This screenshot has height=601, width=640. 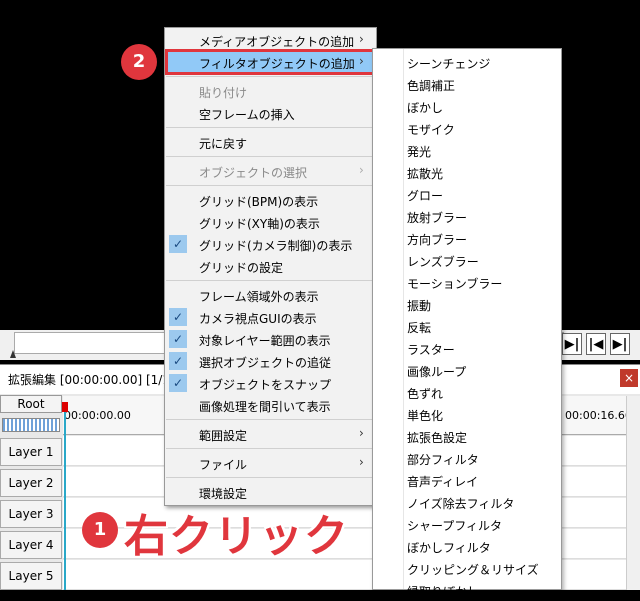 What do you see at coordinates (259, 297) in the screenshot?
I see `menu-item-label: フレーム領域外の表示` at bounding box center [259, 297].